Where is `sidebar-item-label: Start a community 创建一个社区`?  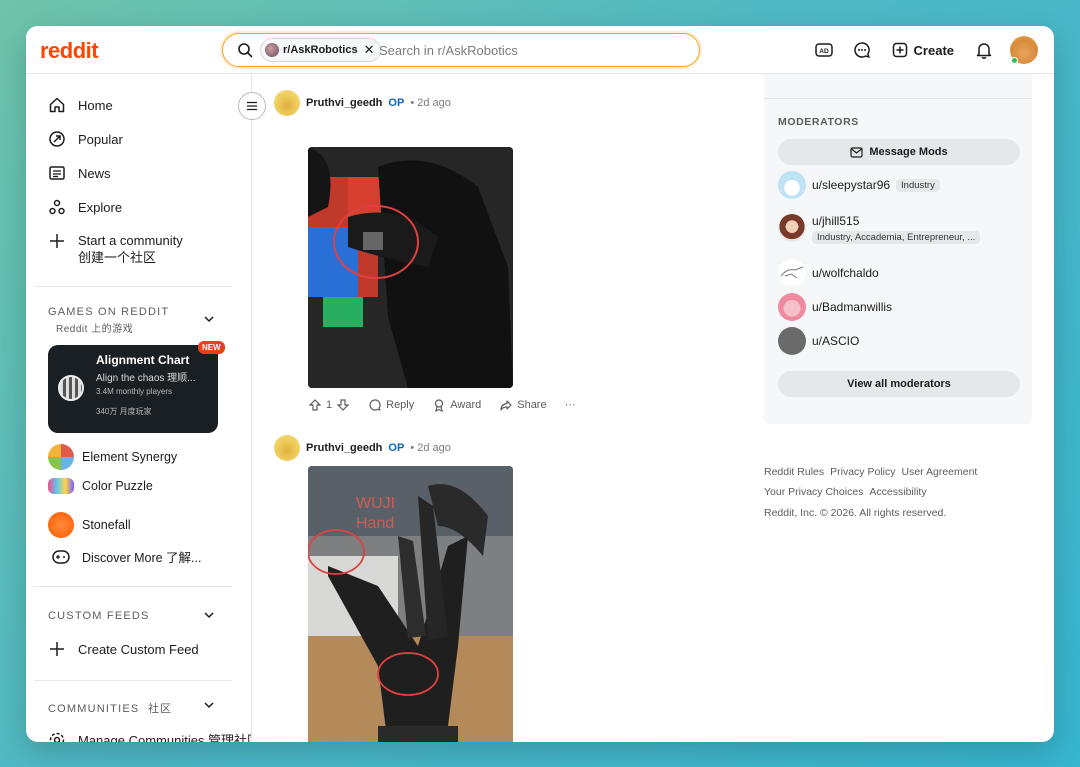 sidebar-item-label: Start a community 创建一个社区 is located at coordinates (130, 249).